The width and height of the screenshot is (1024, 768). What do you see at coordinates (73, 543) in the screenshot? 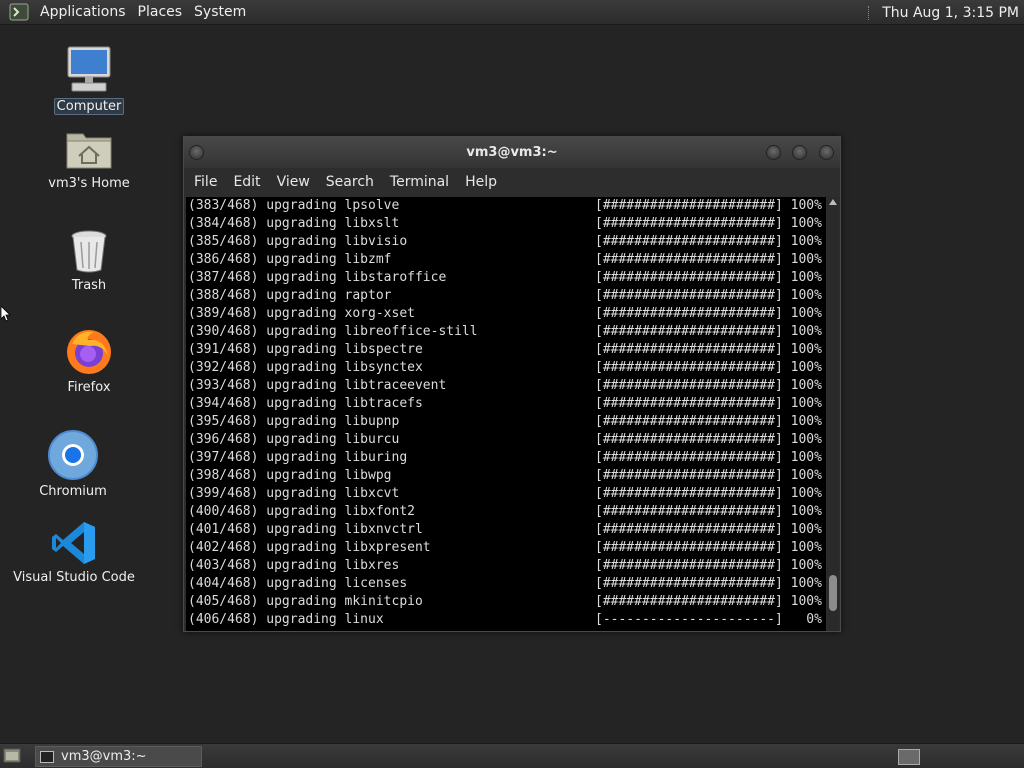
I see `vscode-icon` at bounding box center [73, 543].